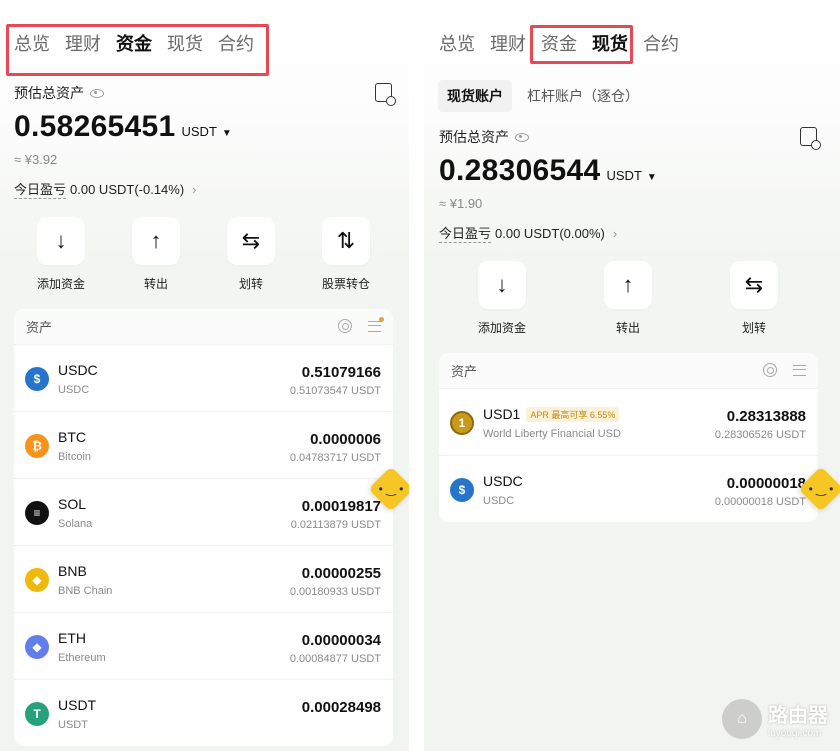  Describe the element at coordinates (203, 445) in the screenshot. I see `asset-row: ₿ BTC Bitcoin 0.0000006 0.04783717 USDT` at that location.